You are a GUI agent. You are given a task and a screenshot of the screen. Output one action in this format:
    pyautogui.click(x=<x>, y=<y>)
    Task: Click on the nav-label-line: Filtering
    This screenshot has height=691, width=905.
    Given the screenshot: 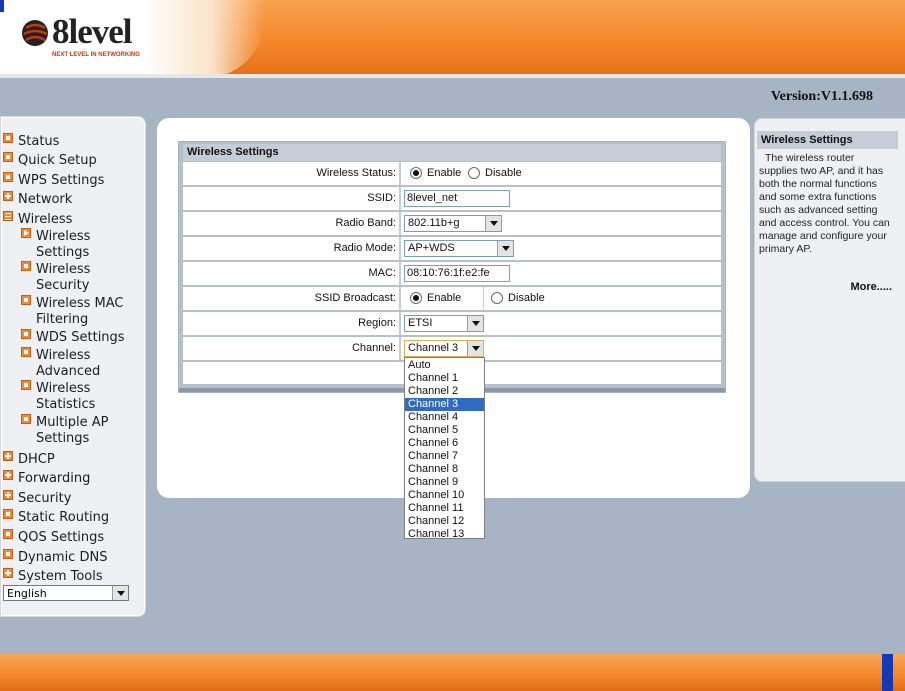 What is the action you would take?
    pyautogui.click(x=62, y=319)
    